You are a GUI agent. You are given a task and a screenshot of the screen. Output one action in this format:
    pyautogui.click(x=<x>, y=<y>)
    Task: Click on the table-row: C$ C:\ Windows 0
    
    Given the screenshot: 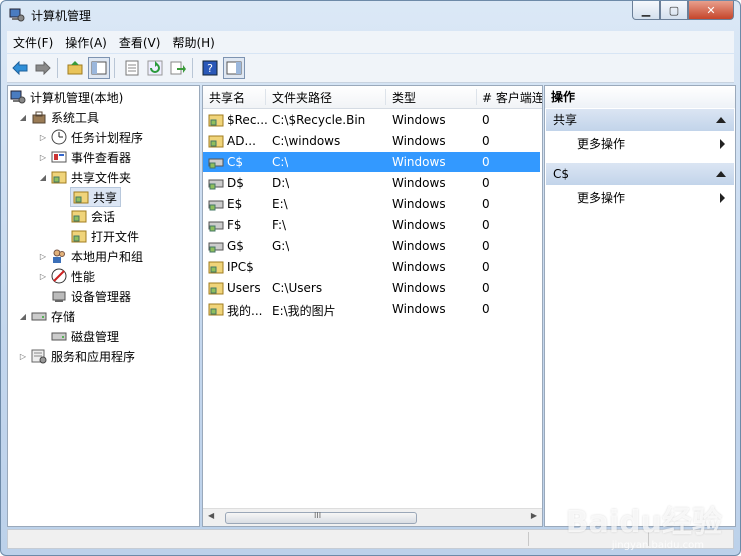 What is the action you would take?
    pyautogui.click(x=371, y=162)
    